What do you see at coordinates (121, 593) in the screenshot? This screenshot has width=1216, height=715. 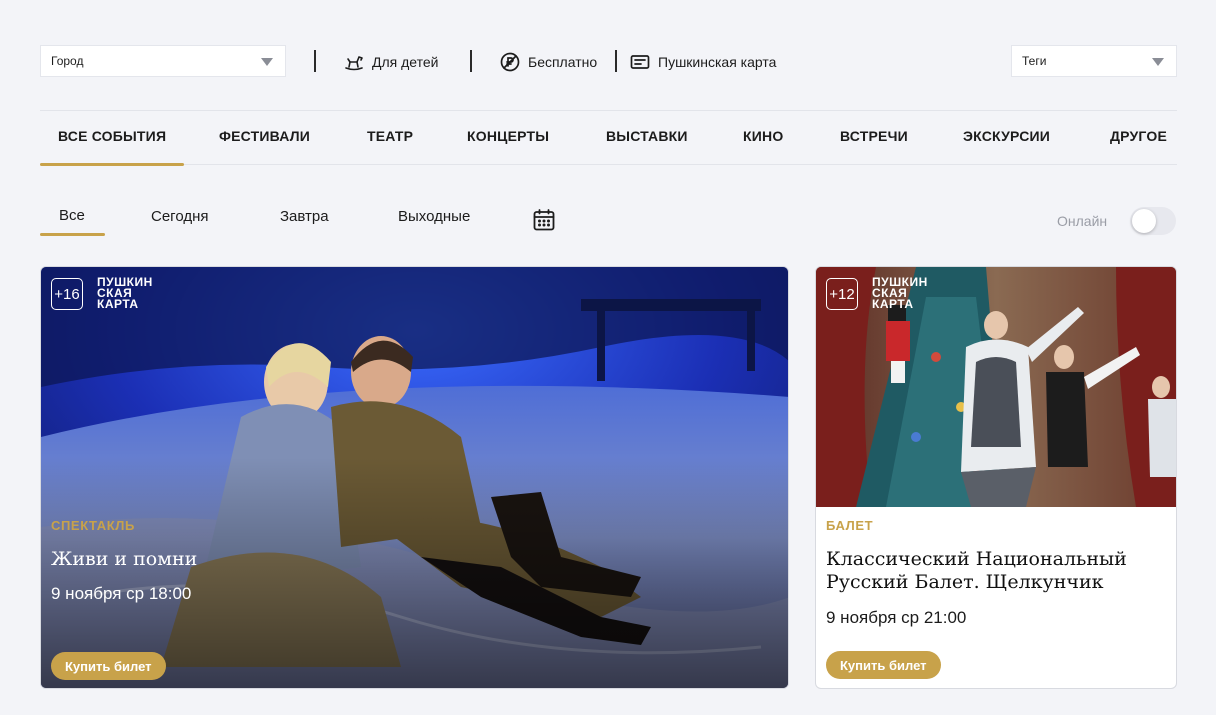 I see `event-date: 9 ноября ср 18:00` at bounding box center [121, 593].